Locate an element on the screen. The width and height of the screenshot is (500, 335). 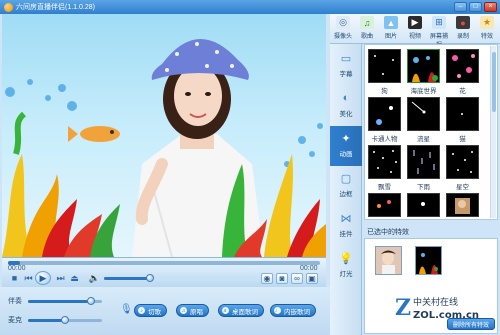
effect-thumb-flower is located at coordinates (462, 66).